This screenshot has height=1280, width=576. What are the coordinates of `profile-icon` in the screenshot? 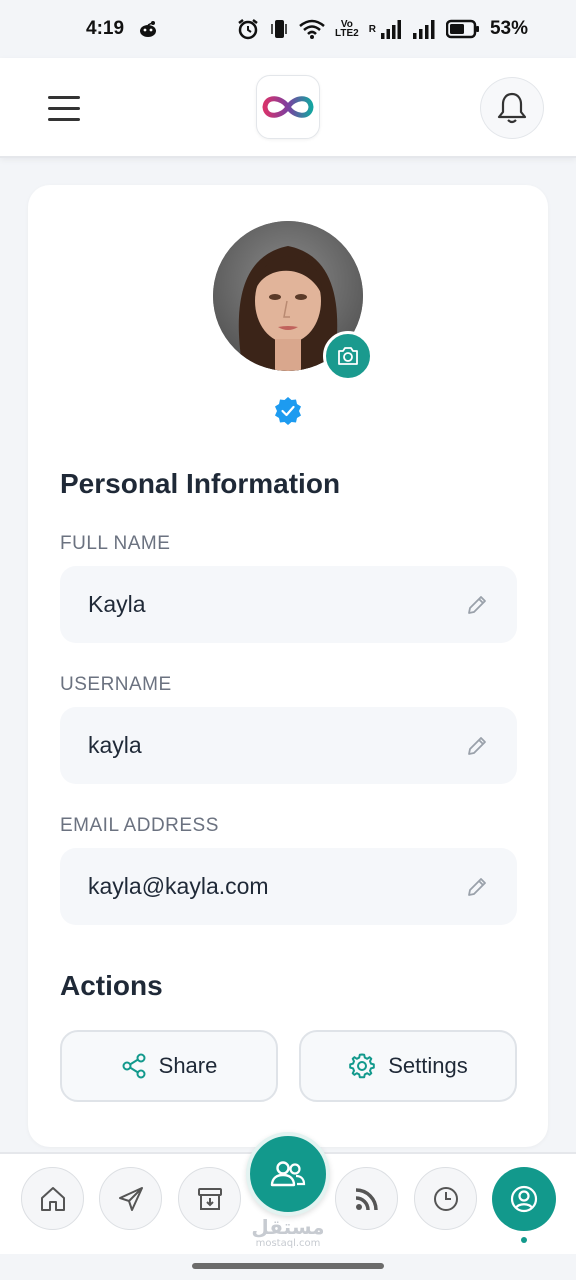 It's located at (524, 1199).